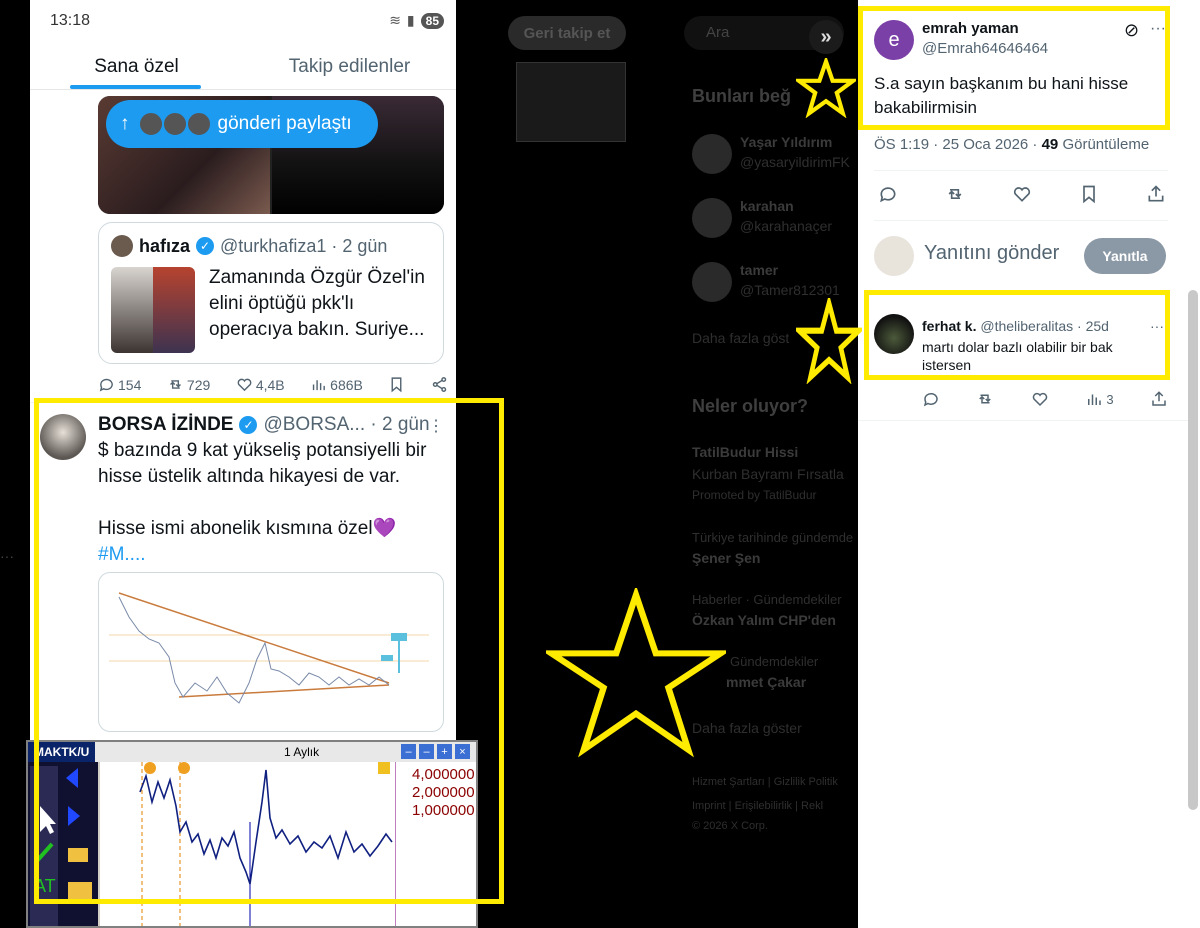  What do you see at coordinates (304, 245) in the screenshot?
I see `quote-author-handle: @turkhafiza1 · 2 gün` at bounding box center [304, 245].